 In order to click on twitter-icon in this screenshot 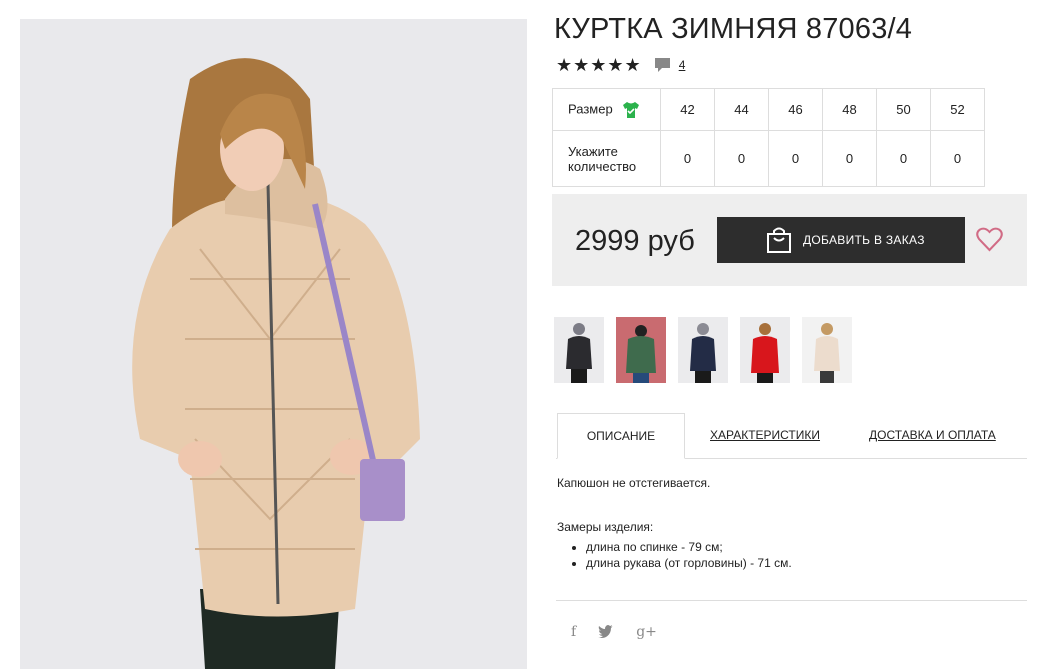, I will do `click(606, 633)`.